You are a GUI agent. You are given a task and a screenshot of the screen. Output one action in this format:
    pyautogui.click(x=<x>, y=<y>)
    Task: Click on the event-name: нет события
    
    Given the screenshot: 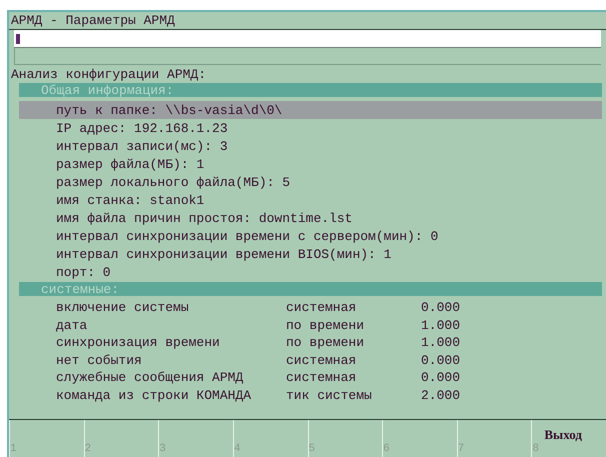 What is the action you would take?
    pyautogui.click(x=99, y=360)
    